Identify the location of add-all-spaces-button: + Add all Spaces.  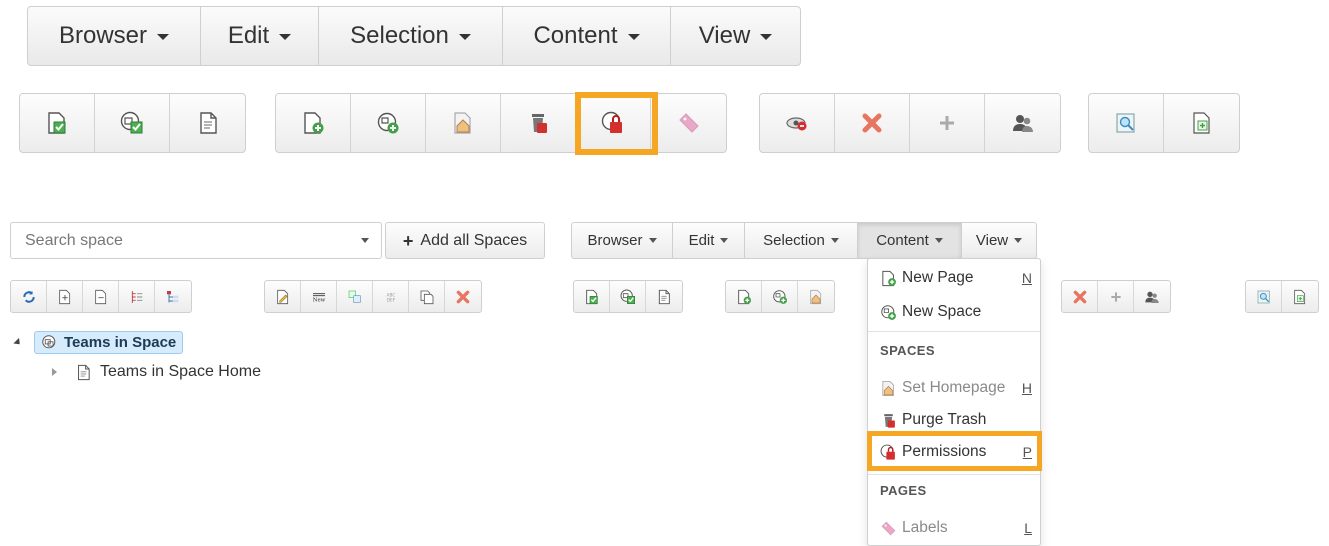
(465, 240).